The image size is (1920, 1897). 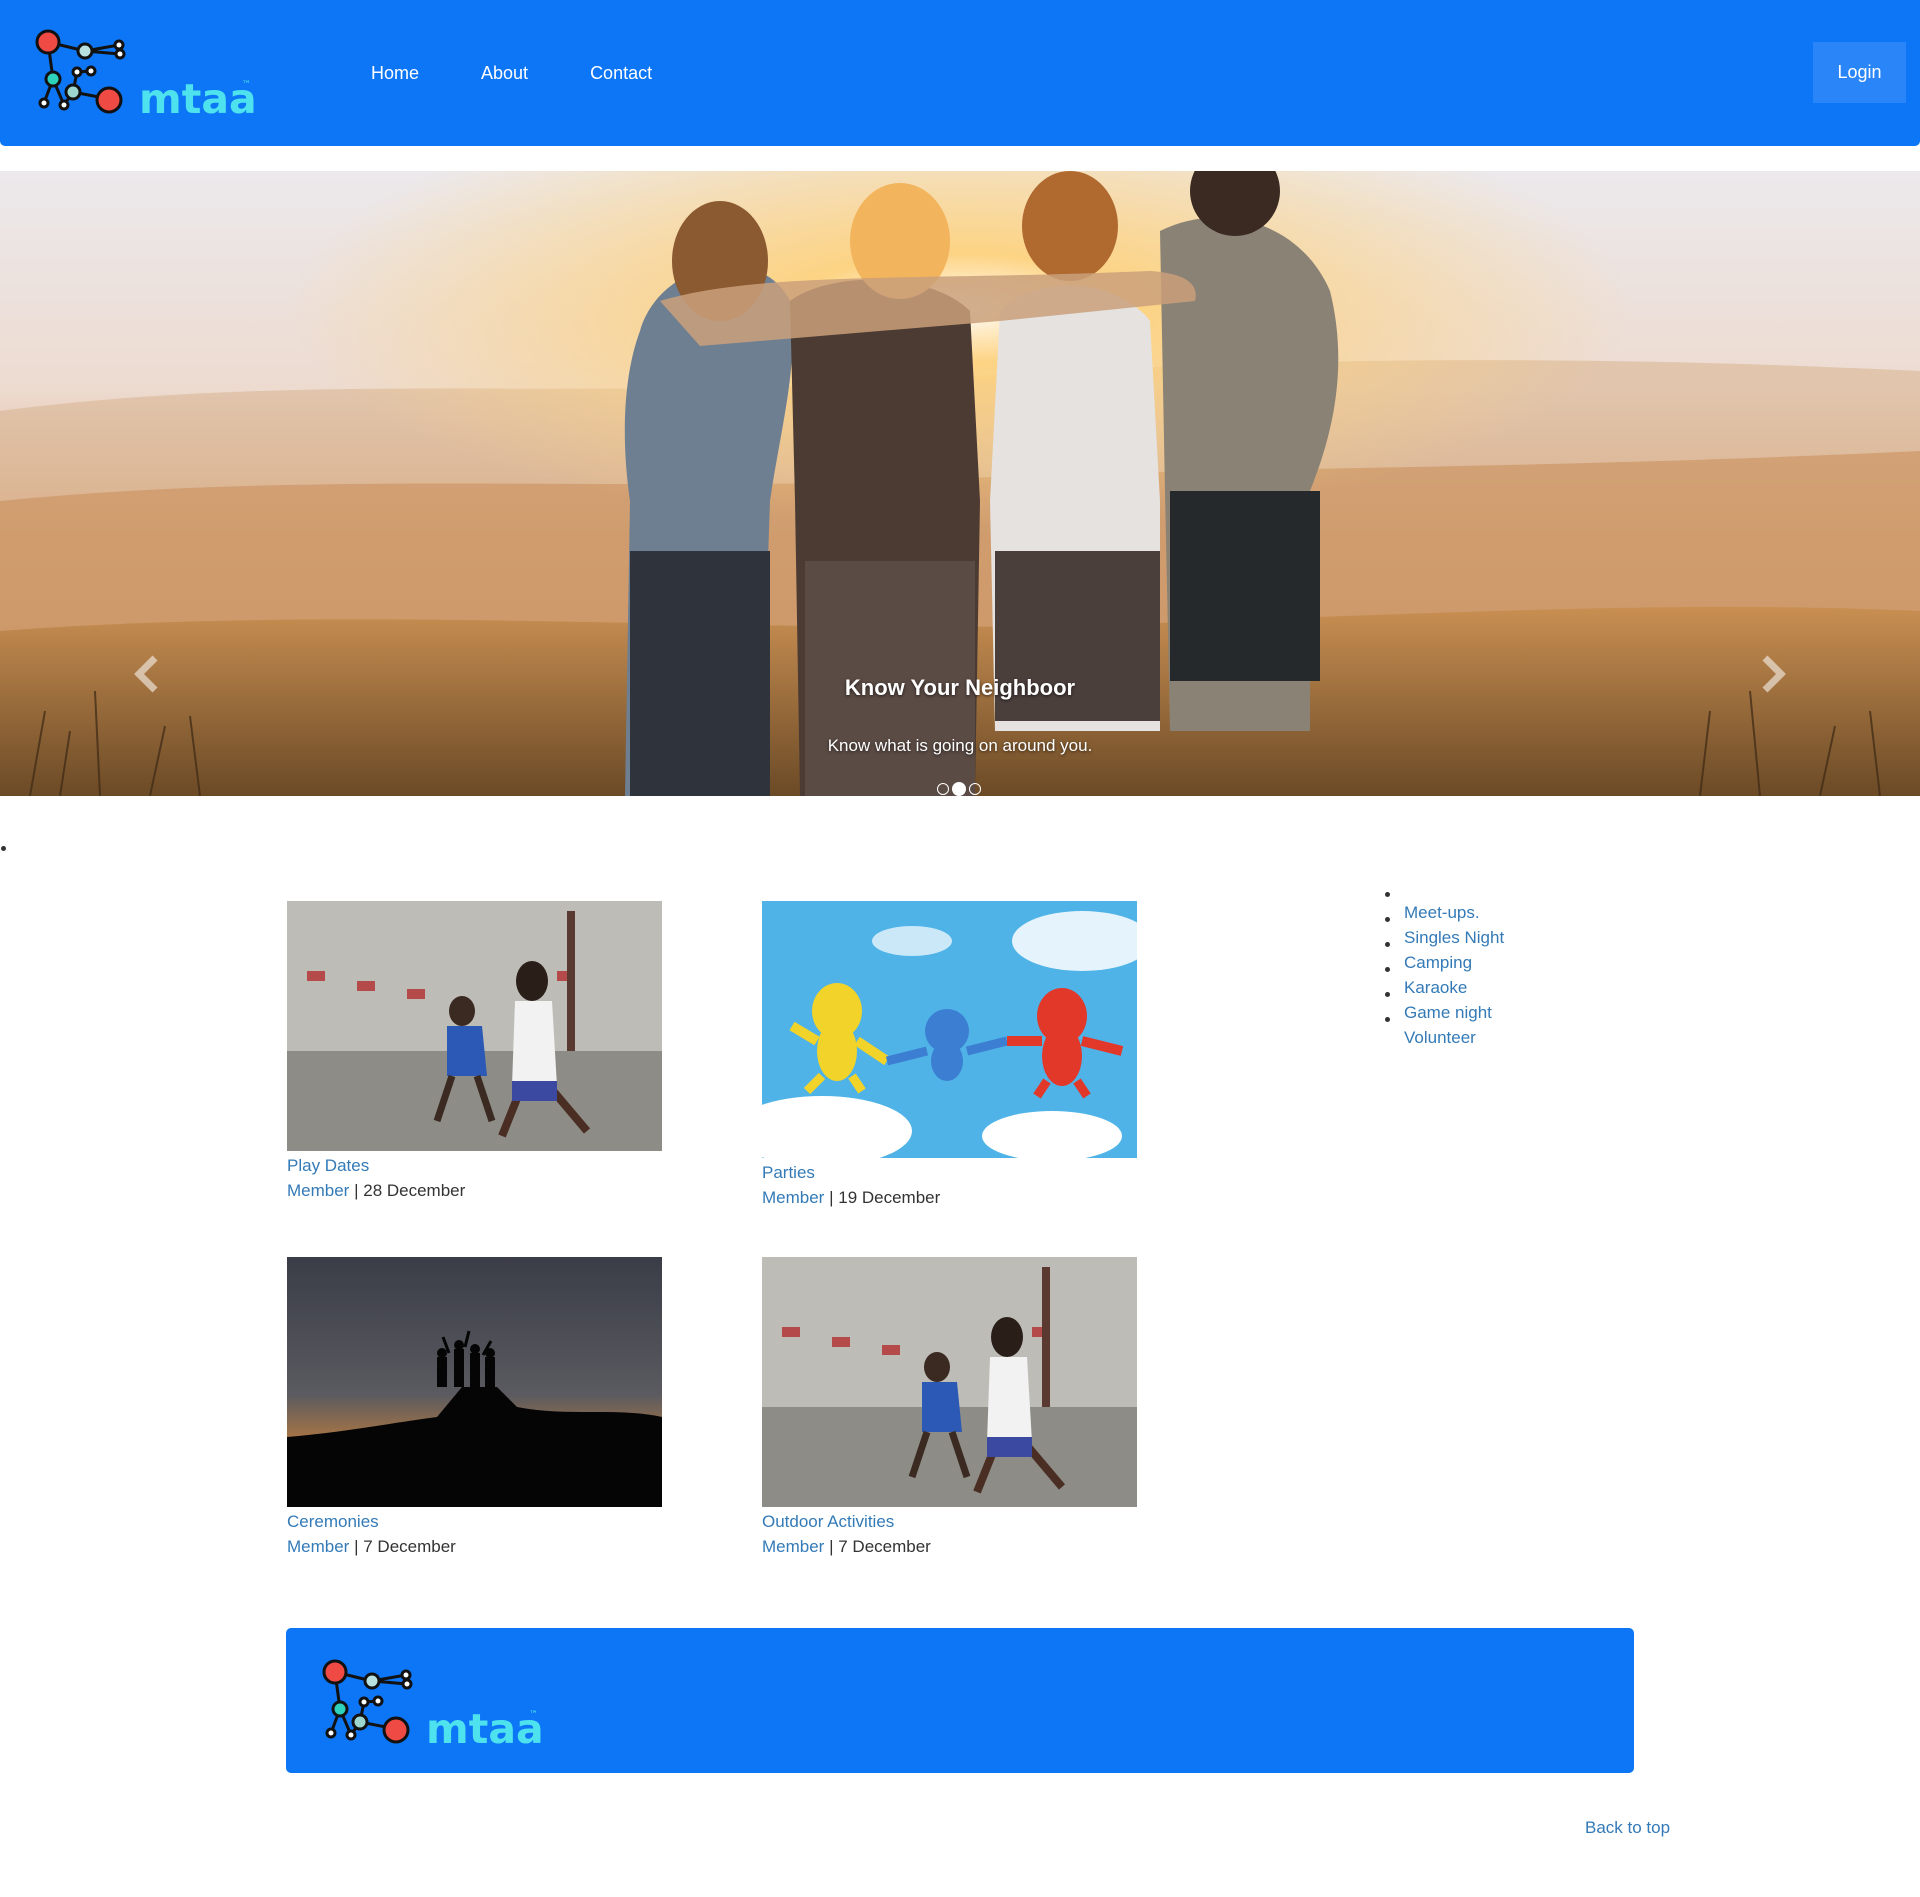 What do you see at coordinates (1444, 962) in the screenshot?
I see `category-link-camping: Camping` at bounding box center [1444, 962].